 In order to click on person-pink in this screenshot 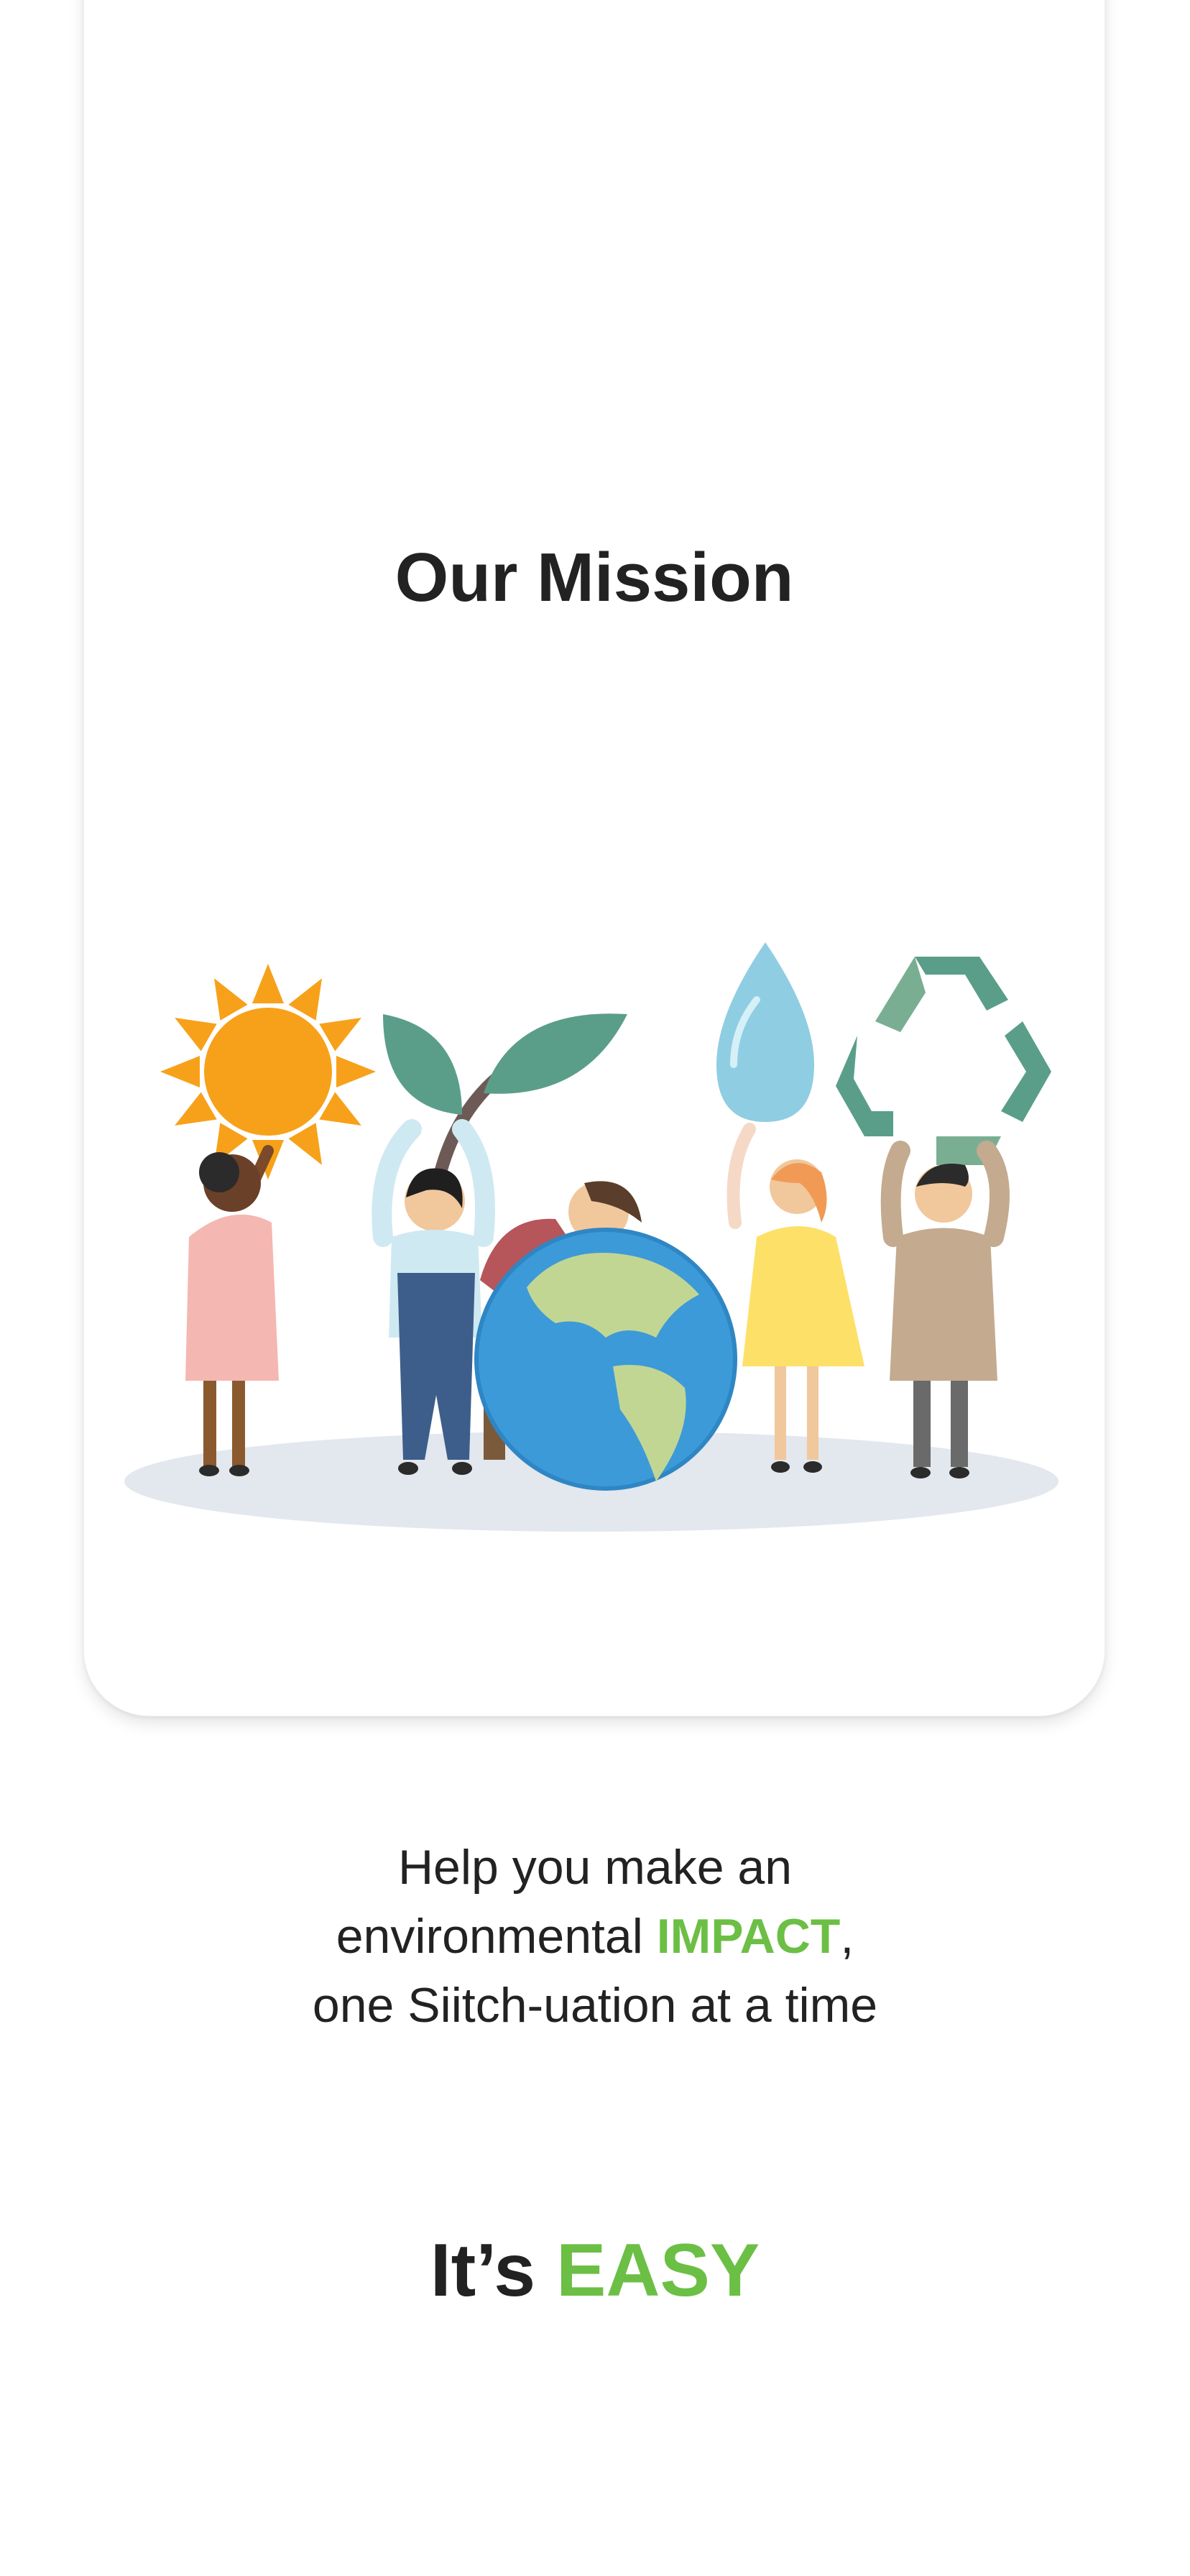, I will do `click(232, 1310)`.